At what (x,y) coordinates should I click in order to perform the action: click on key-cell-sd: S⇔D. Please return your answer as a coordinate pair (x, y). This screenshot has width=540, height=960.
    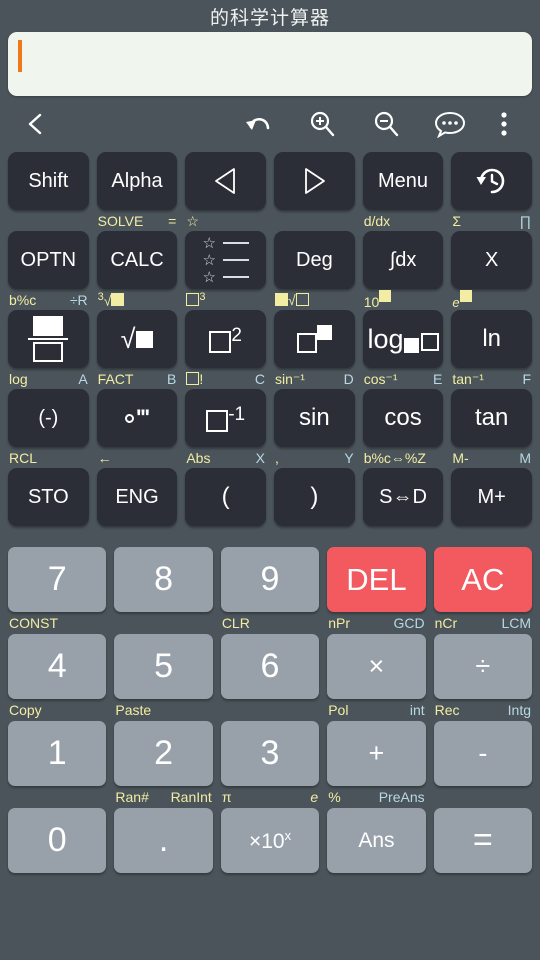
    Looking at the image, I should click on (403, 507).